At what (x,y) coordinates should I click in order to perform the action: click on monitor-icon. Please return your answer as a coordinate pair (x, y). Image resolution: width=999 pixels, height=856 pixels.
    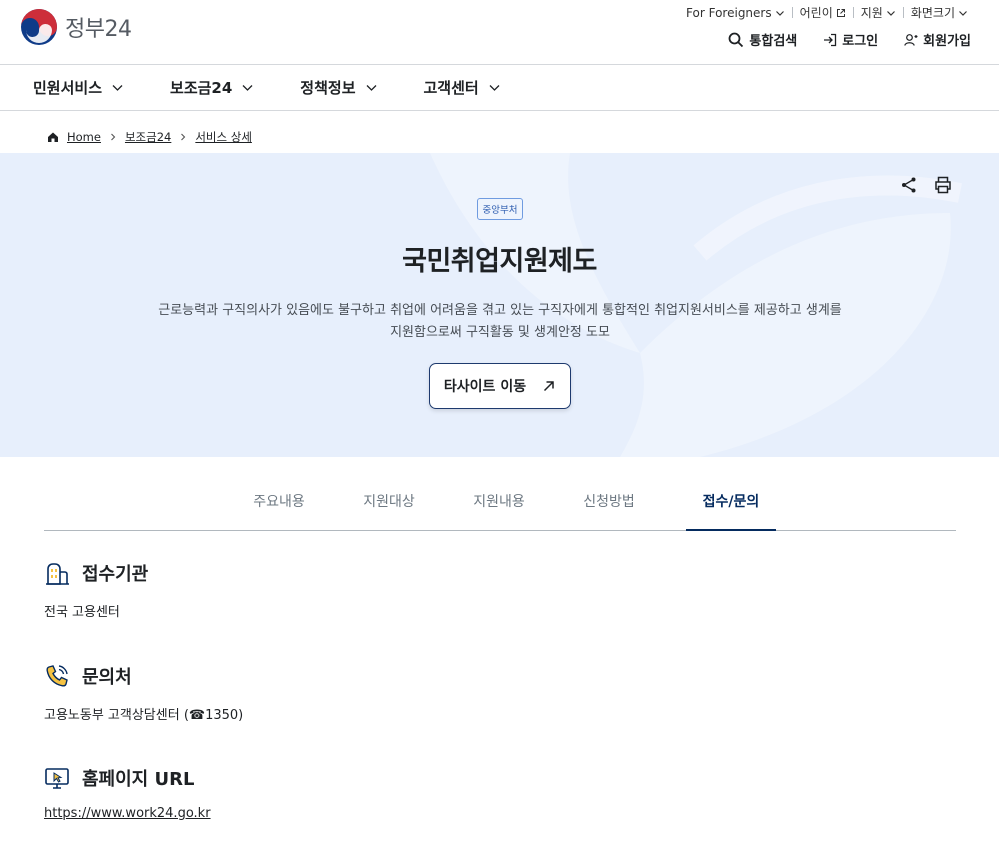
    Looking at the image, I should click on (57, 778).